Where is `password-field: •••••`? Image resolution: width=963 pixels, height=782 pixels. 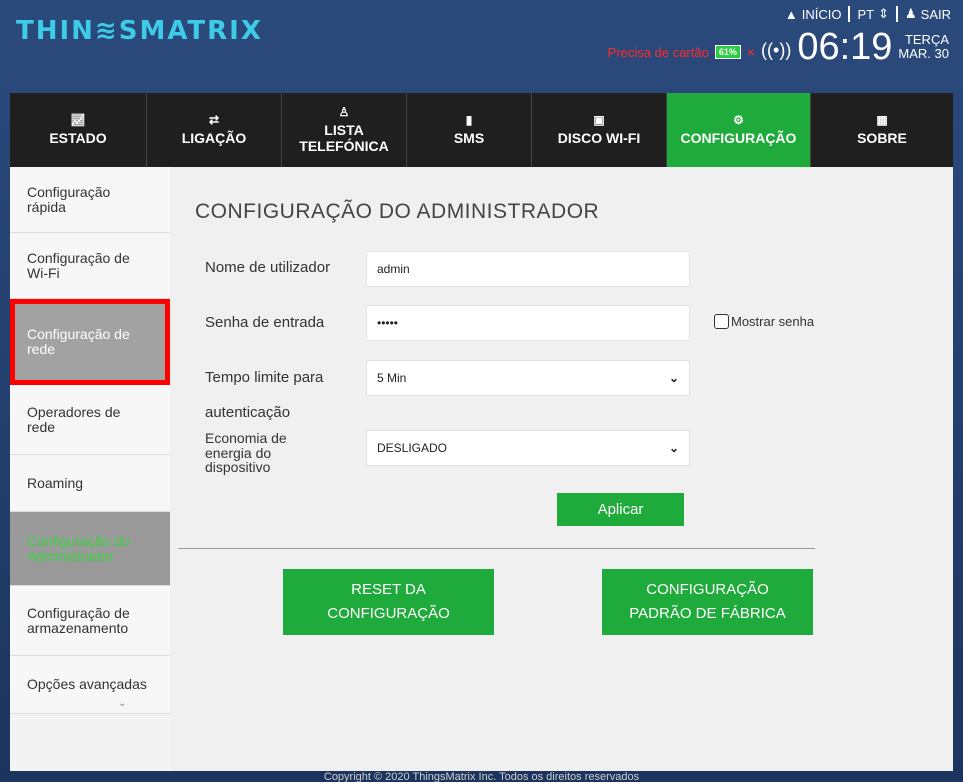
password-field: ••••• is located at coordinates (528, 323).